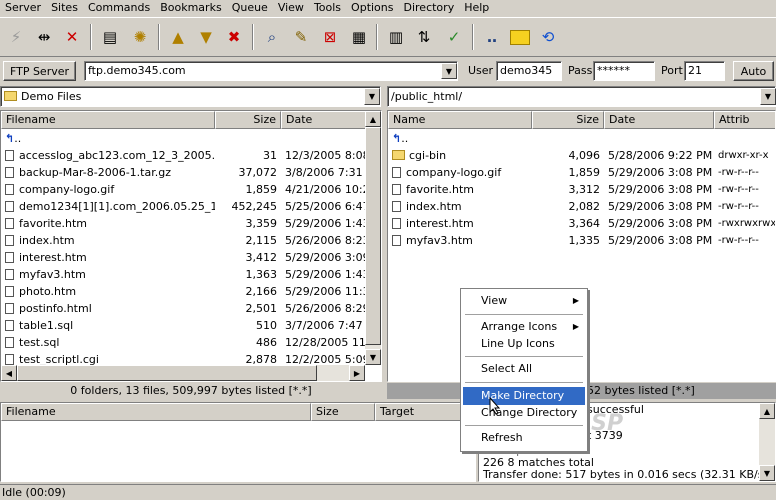  I want to click on local-col-date: Date, so click(323, 120).